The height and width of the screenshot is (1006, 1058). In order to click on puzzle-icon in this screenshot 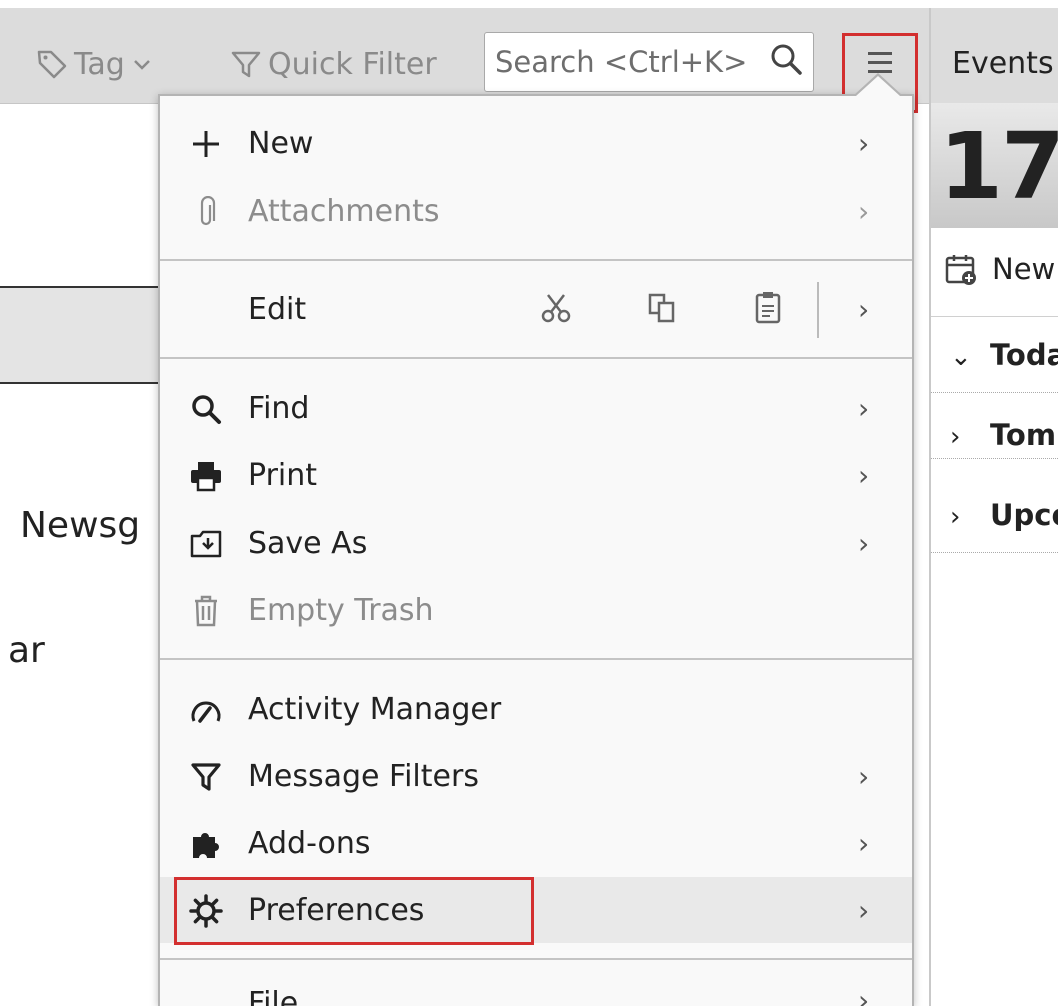, I will do `click(206, 844)`.